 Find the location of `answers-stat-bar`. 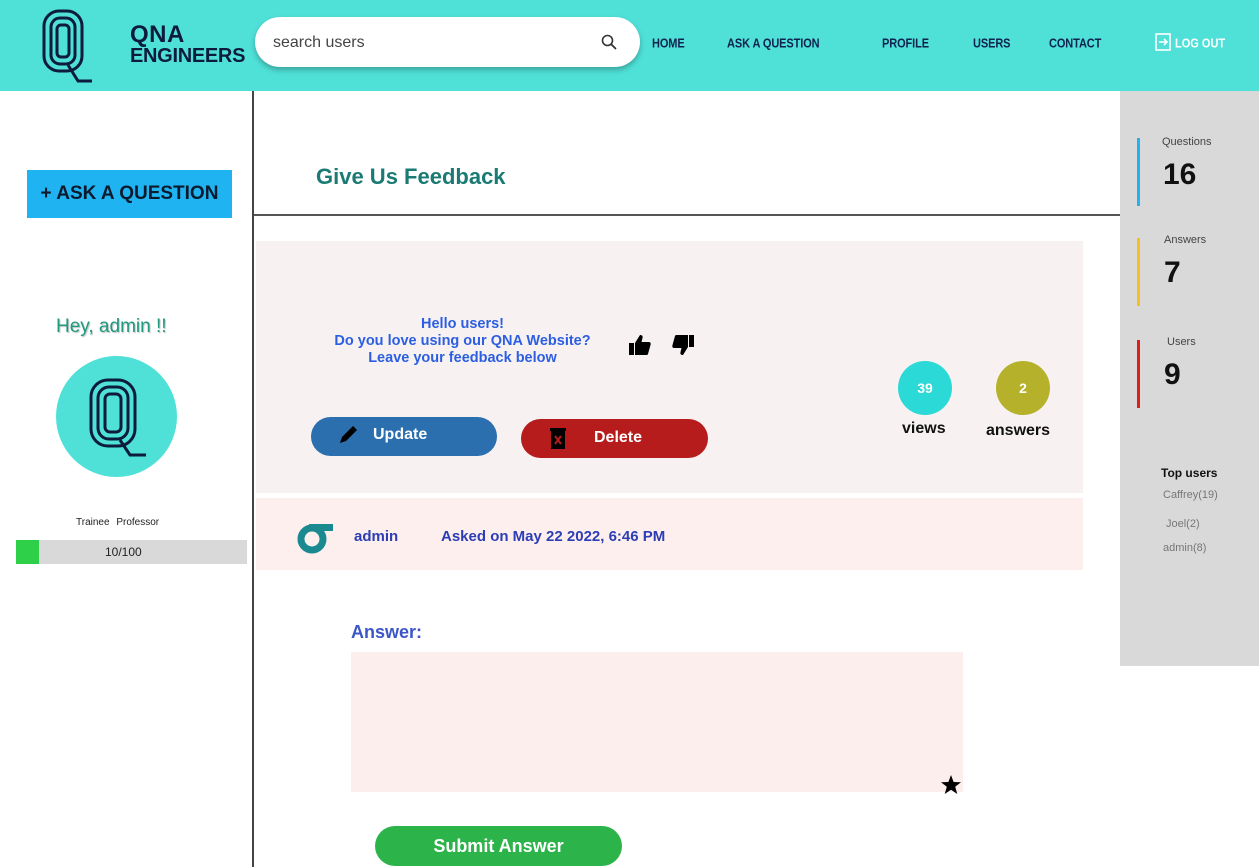

answers-stat-bar is located at coordinates (1138, 272).